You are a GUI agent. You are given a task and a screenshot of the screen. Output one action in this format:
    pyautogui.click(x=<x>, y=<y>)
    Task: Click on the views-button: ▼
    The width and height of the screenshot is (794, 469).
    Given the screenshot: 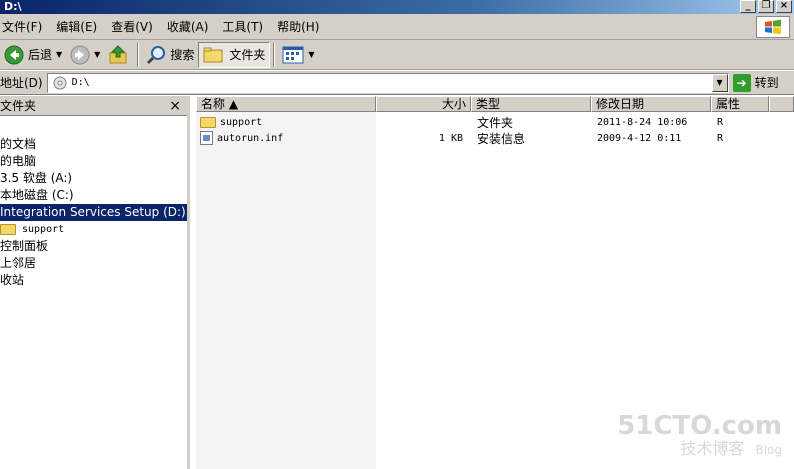 What is the action you would take?
    pyautogui.click(x=298, y=55)
    